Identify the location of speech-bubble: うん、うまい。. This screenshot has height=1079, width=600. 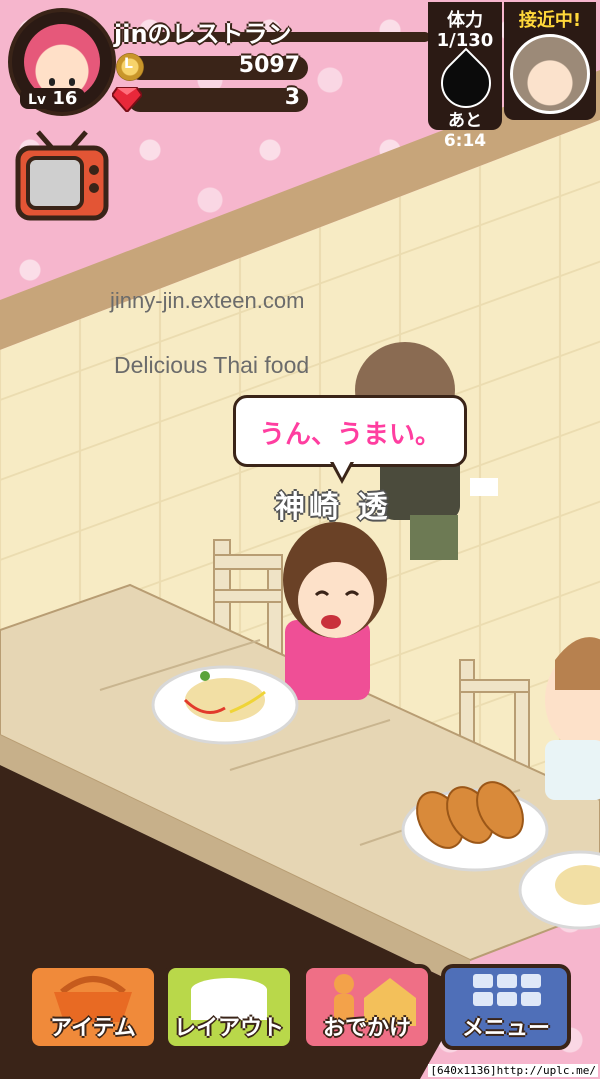
(350, 431).